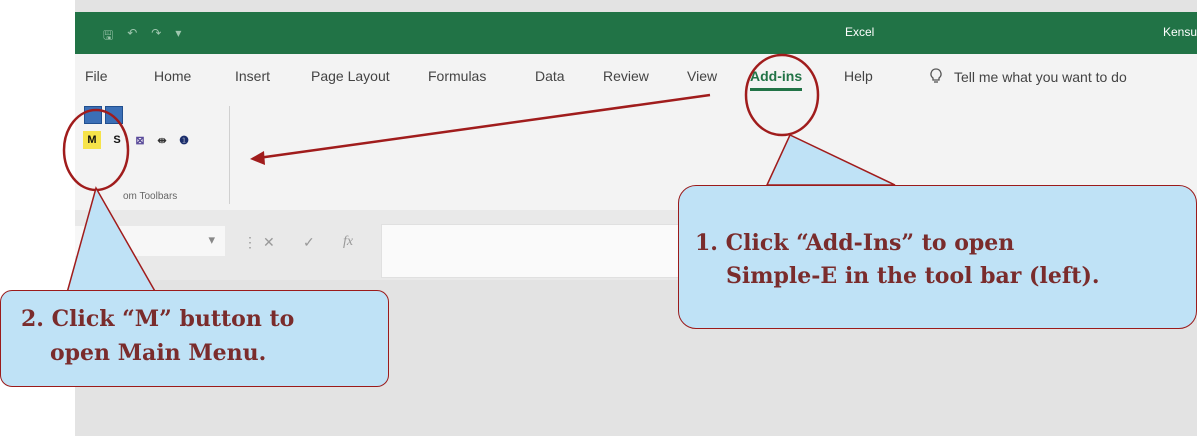 The width and height of the screenshot is (1197, 436). What do you see at coordinates (252, 76) in the screenshot?
I see `tab-insert: Insert` at bounding box center [252, 76].